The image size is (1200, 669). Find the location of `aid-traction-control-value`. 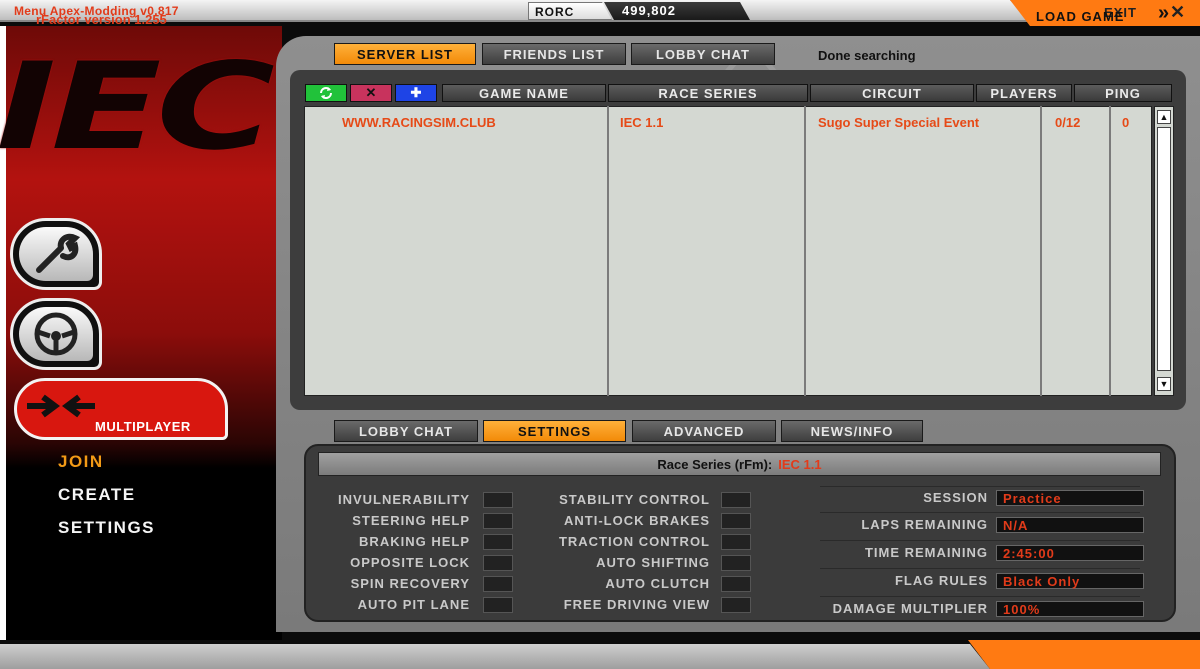

aid-traction-control-value is located at coordinates (736, 542).